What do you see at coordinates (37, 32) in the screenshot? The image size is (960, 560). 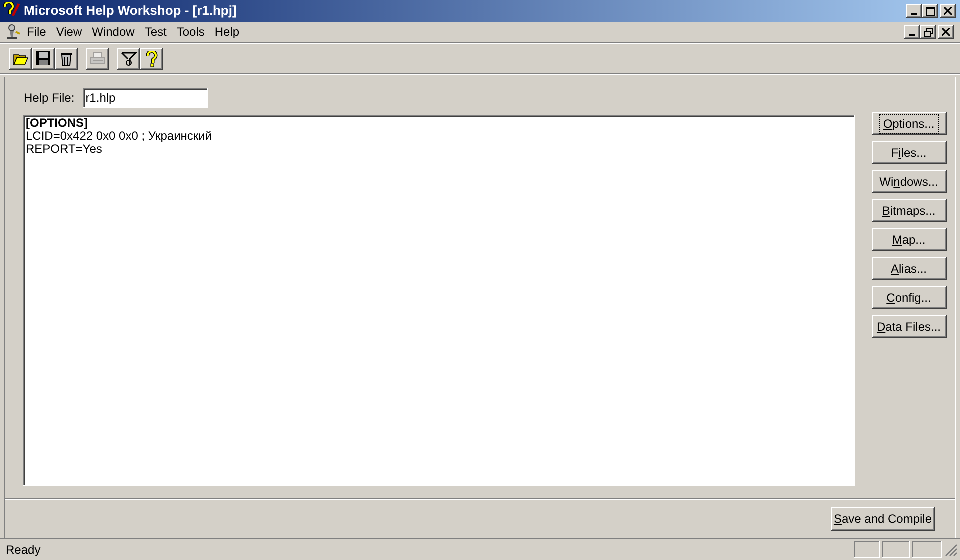 I see `menu-item: File` at bounding box center [37, 32].